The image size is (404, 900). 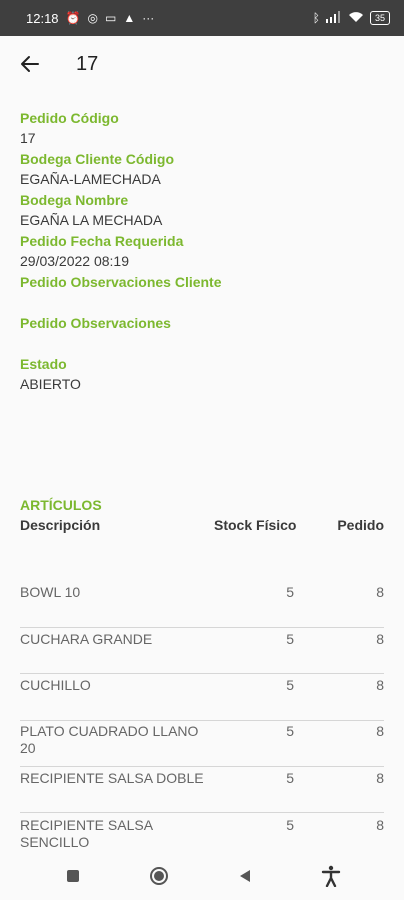 What do you see at coordinates (202, 18) in the screenshot?
I see `status-bar: 12:18 ⏰ ◎ ▭ ▲ ··· ᛒ 35` at bounding box center [202, 18].